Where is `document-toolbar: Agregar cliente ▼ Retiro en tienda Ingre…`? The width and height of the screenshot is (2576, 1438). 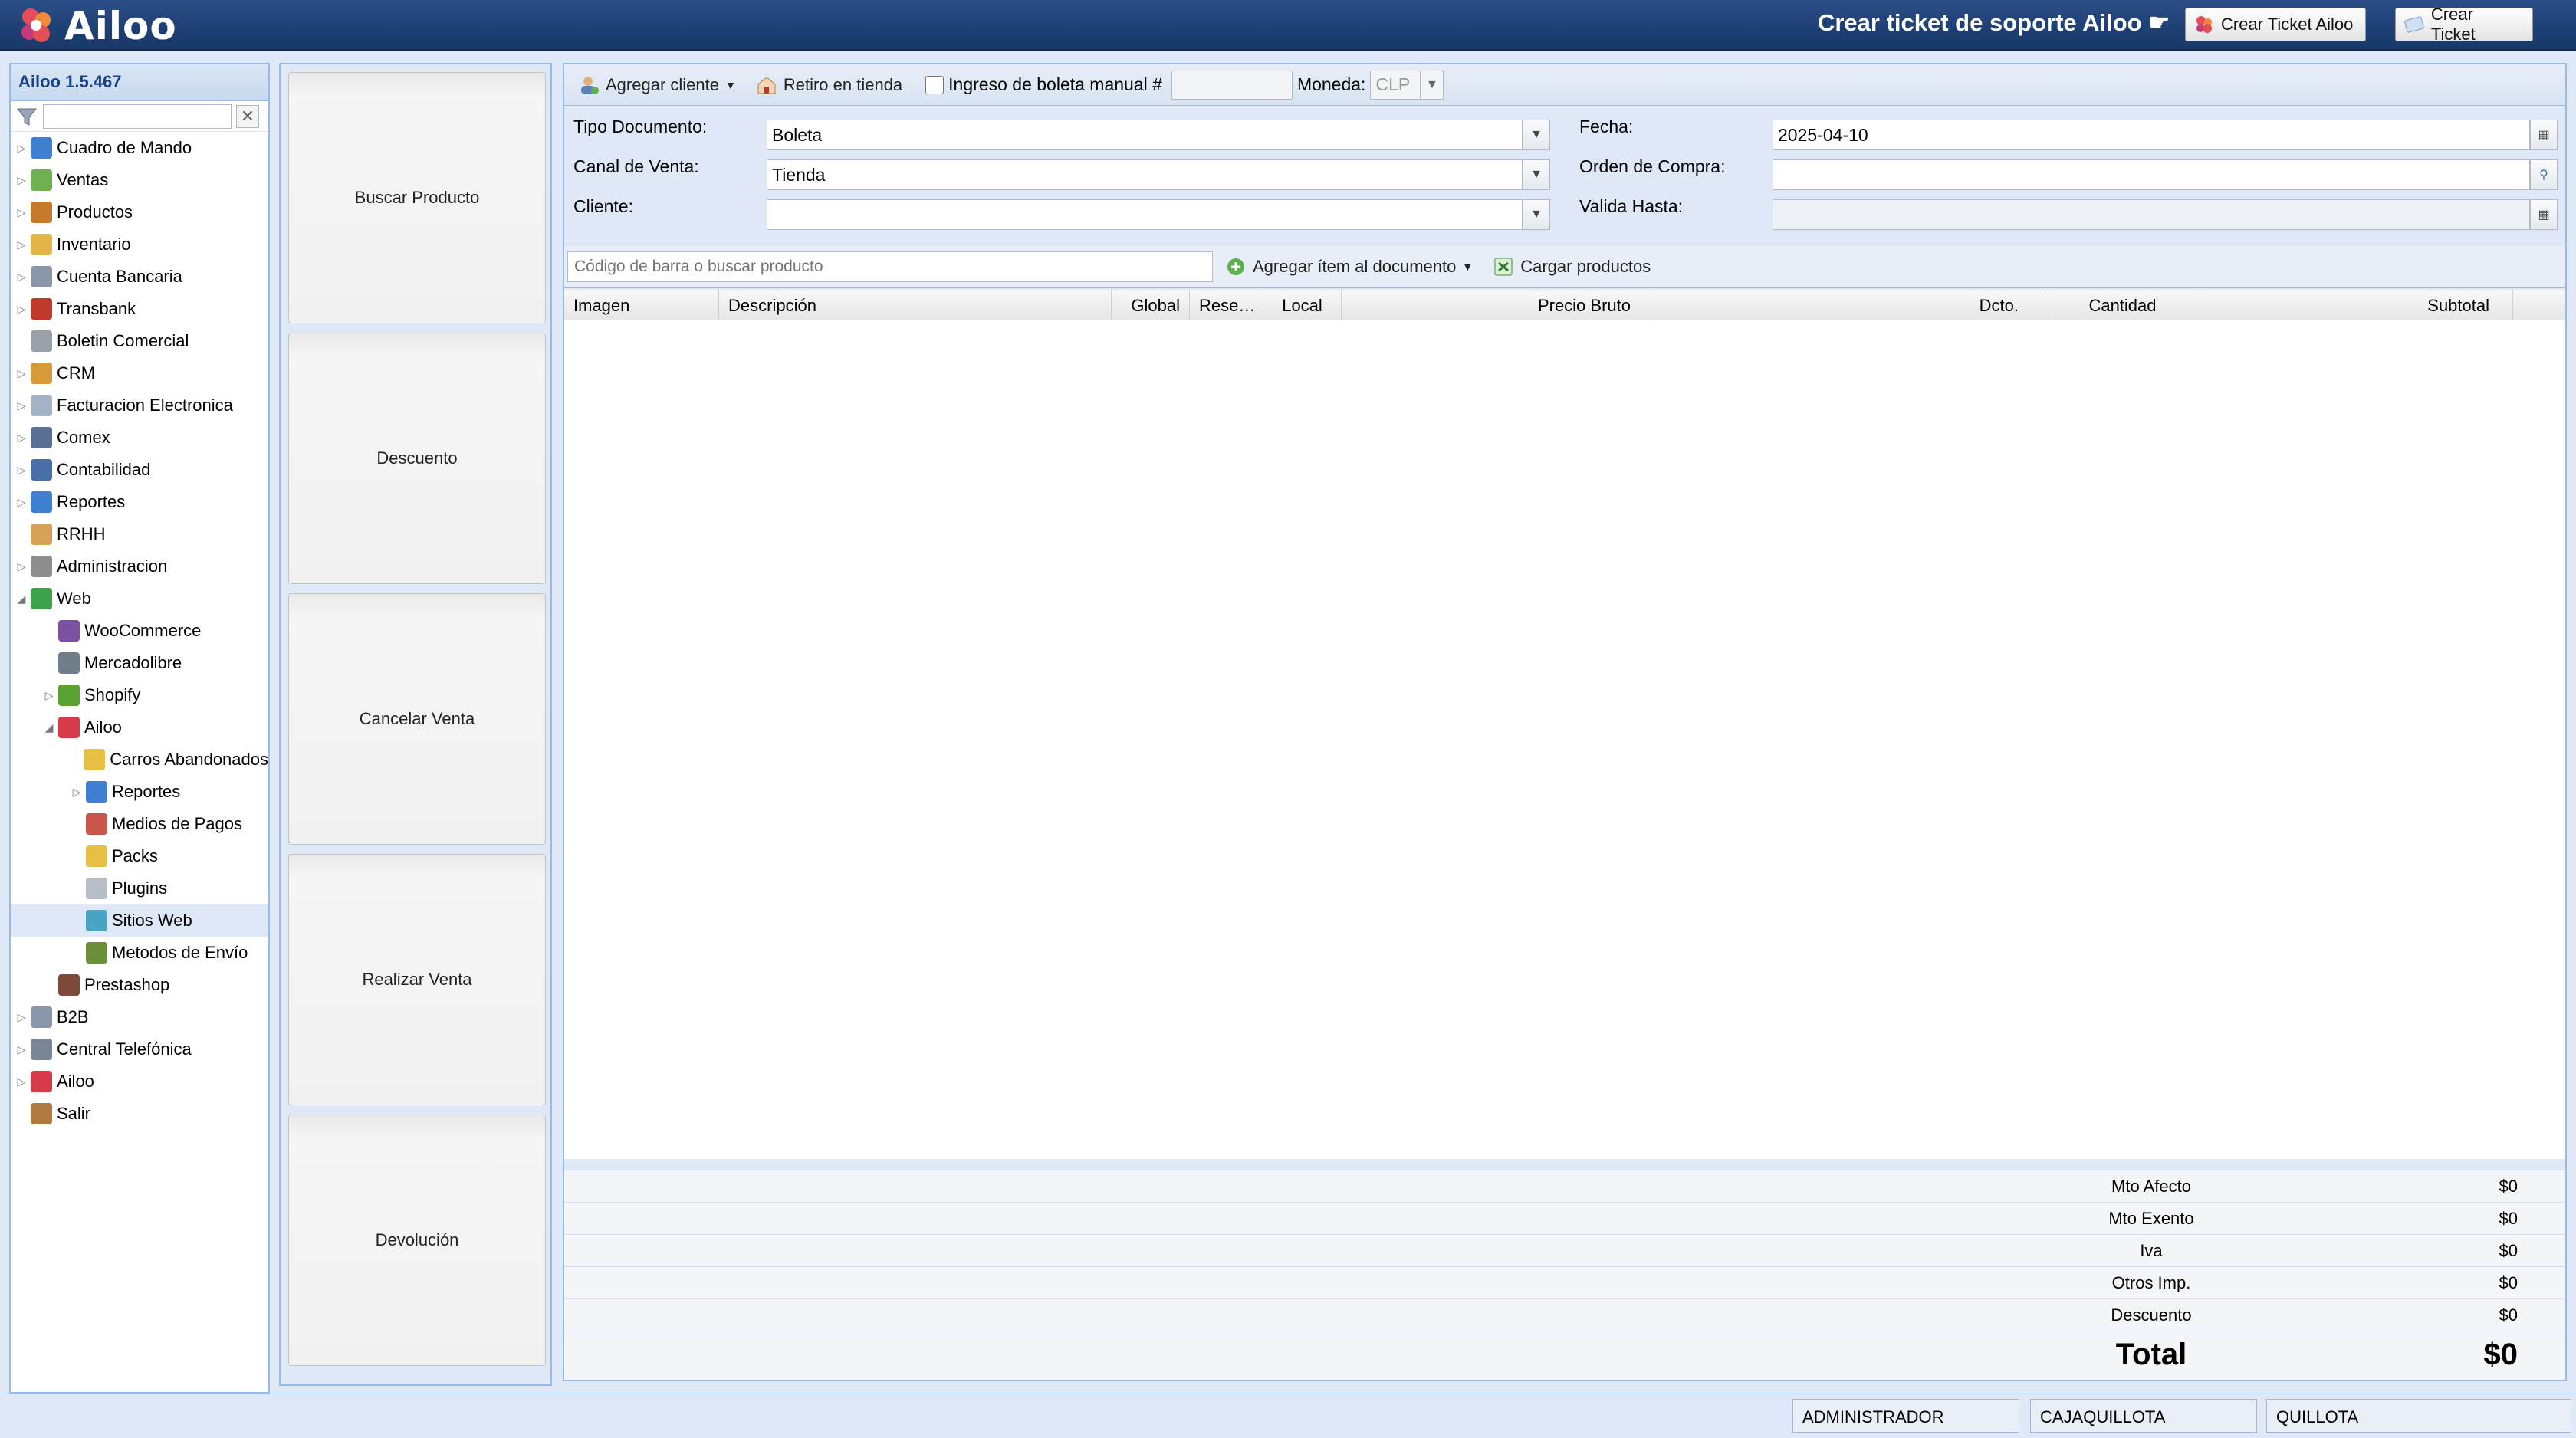
document-toolbar: Agregar cliente ▼ Retiro en tienda Ingre… is located at coordinates (1565, 85).